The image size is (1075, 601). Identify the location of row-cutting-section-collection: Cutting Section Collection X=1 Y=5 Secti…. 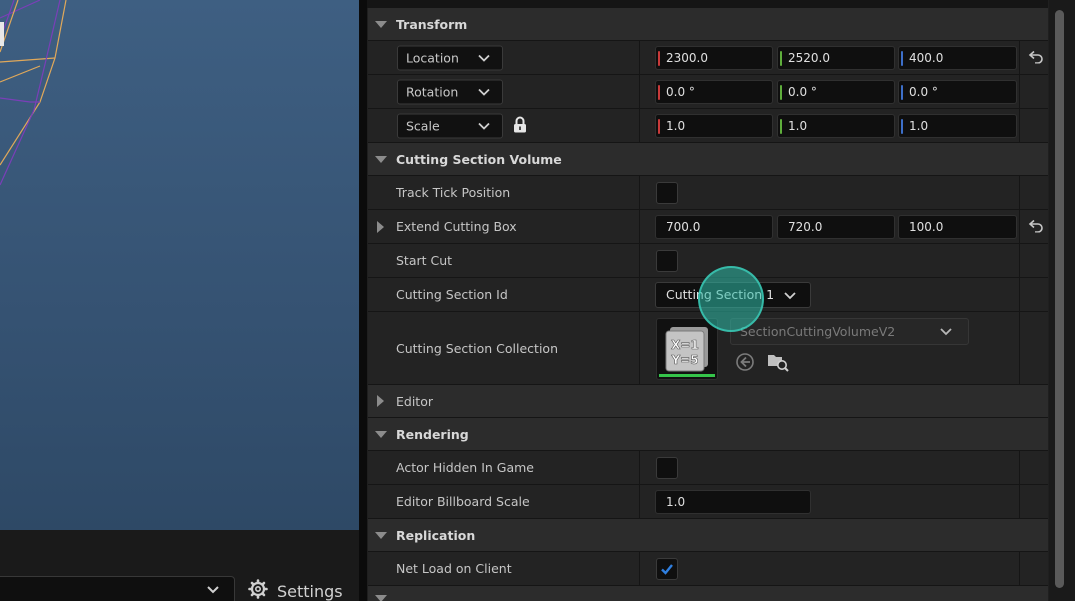
(708, 348).